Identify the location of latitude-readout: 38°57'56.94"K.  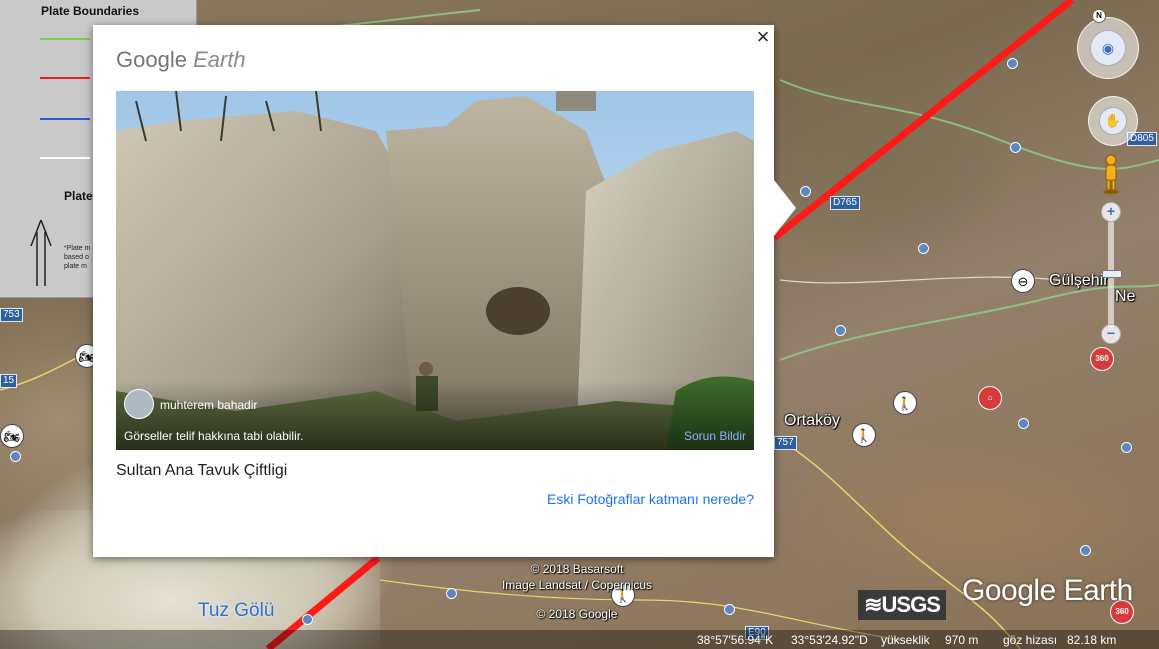
(735, 640).